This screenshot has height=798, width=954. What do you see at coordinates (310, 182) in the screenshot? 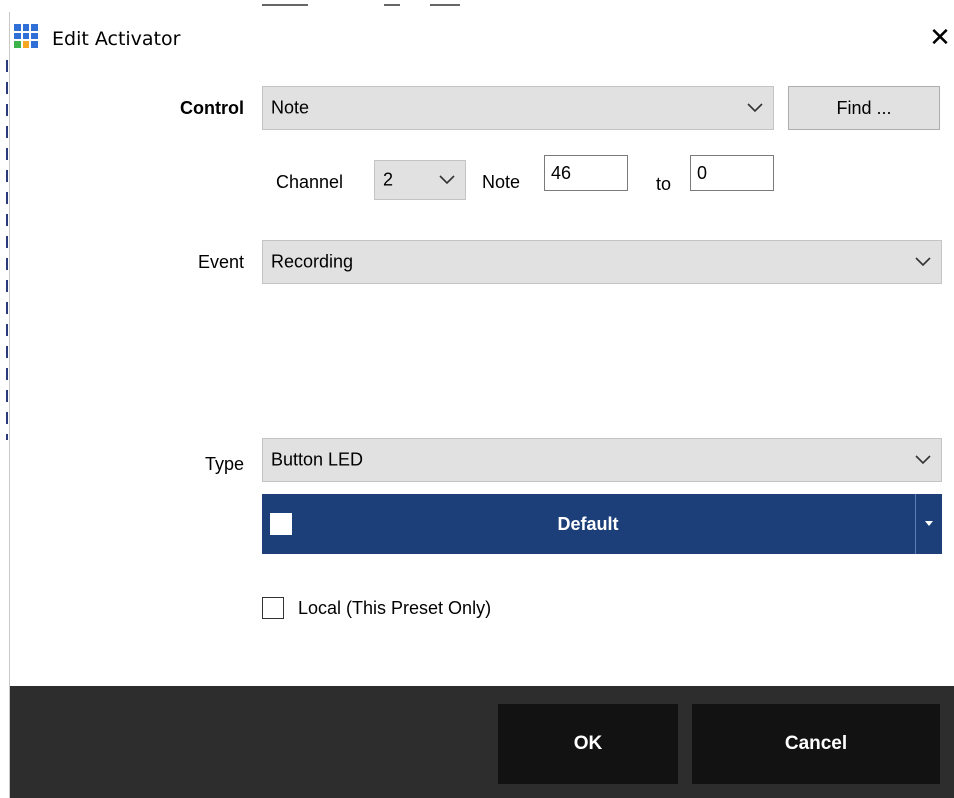
I see `channel-label: Channel` at bounding box center [310, 182].